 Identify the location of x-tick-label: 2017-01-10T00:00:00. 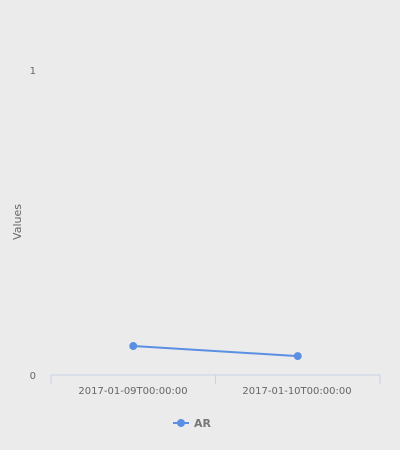
(296, 391).